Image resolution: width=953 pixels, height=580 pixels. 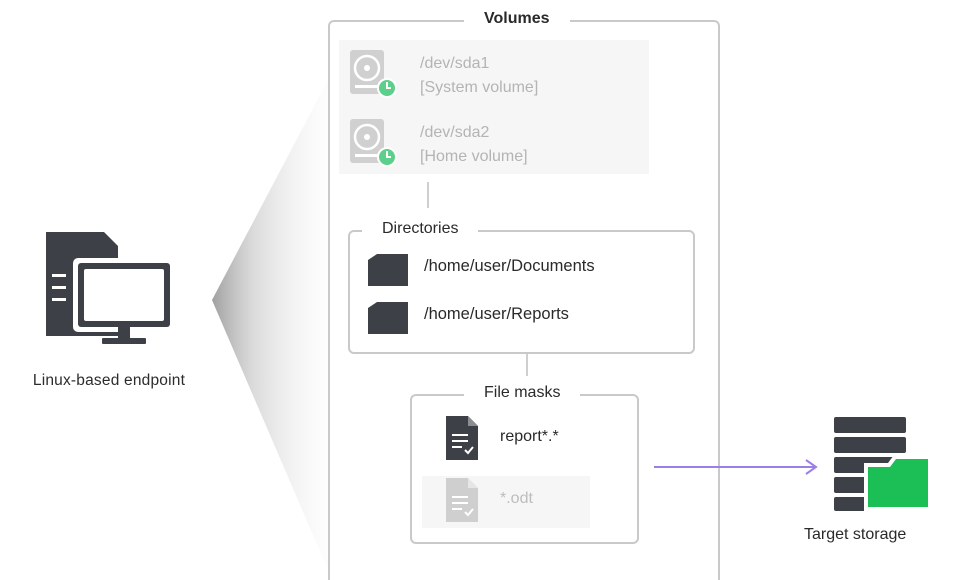 I want to click on file-mask-item: *.odt, so click(x=536, y=501).